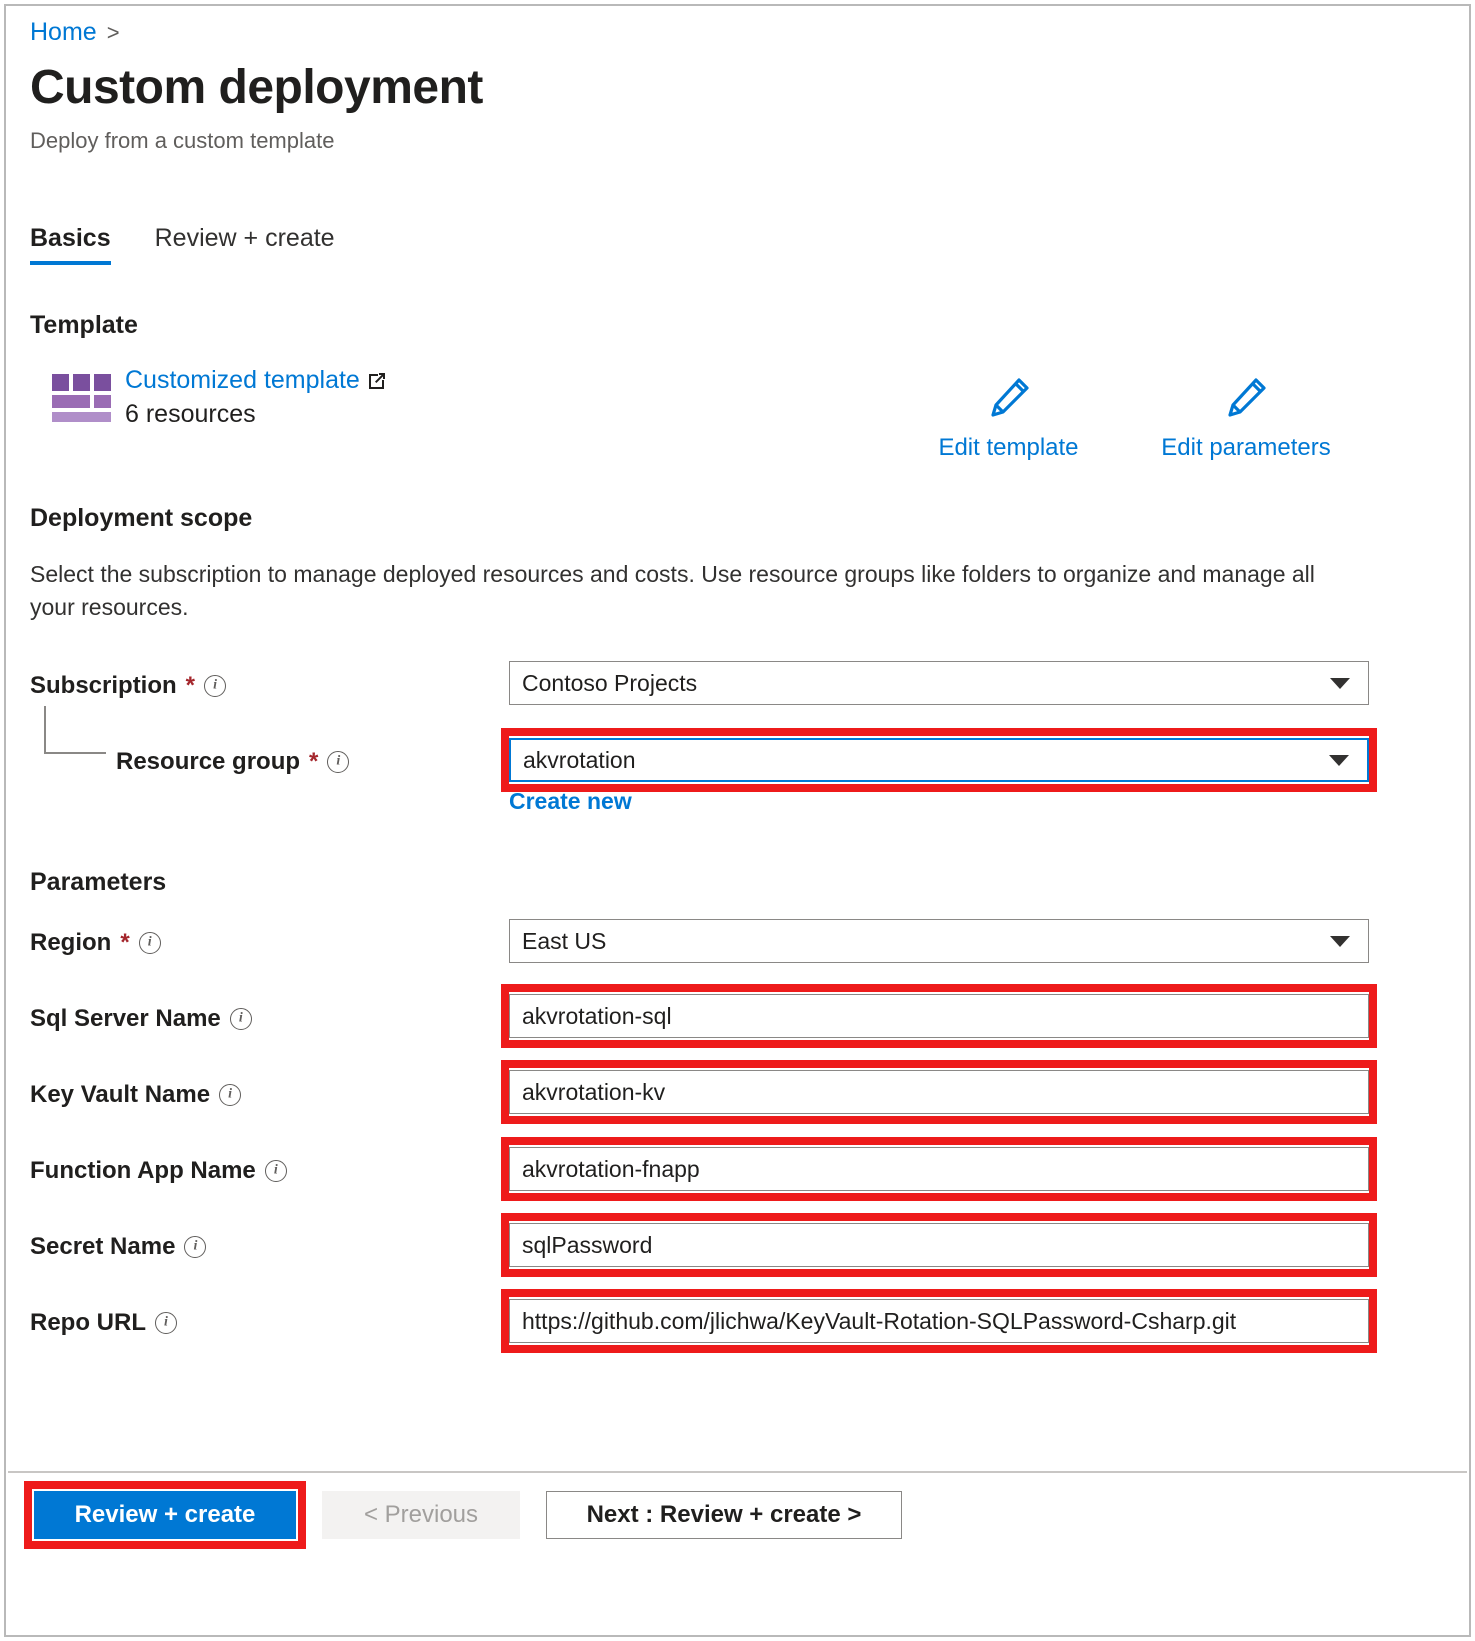 The width and height of the screenshot is (1475, 1641). What do you see at coordinates (208, 761) in the screenshot?
I see `resource-group-label-text: Resource group` at bounding box center [208, 761].